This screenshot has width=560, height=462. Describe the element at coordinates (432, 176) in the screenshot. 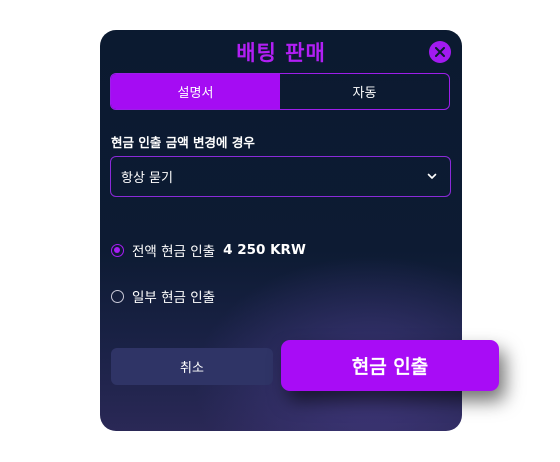

I see `chevron-down-icon` at that location.